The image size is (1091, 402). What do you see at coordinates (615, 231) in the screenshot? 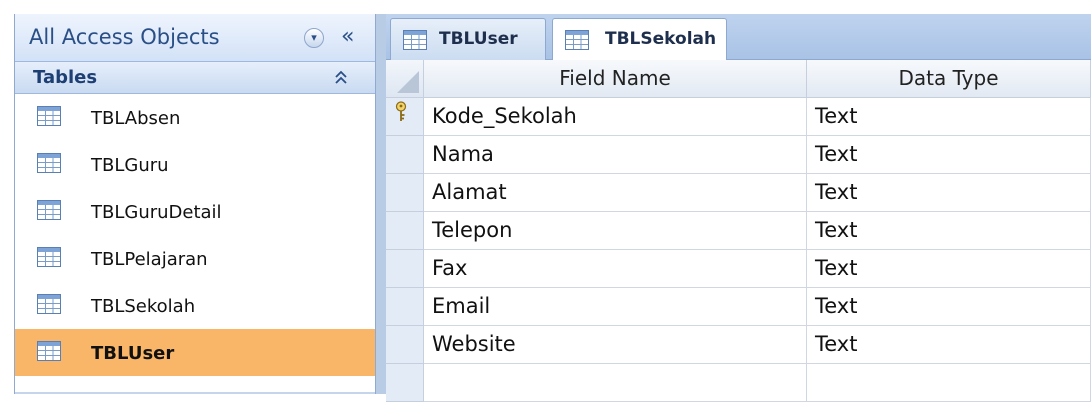
I see `field-name-cell: Telepon` at bounding box center [615, 231].